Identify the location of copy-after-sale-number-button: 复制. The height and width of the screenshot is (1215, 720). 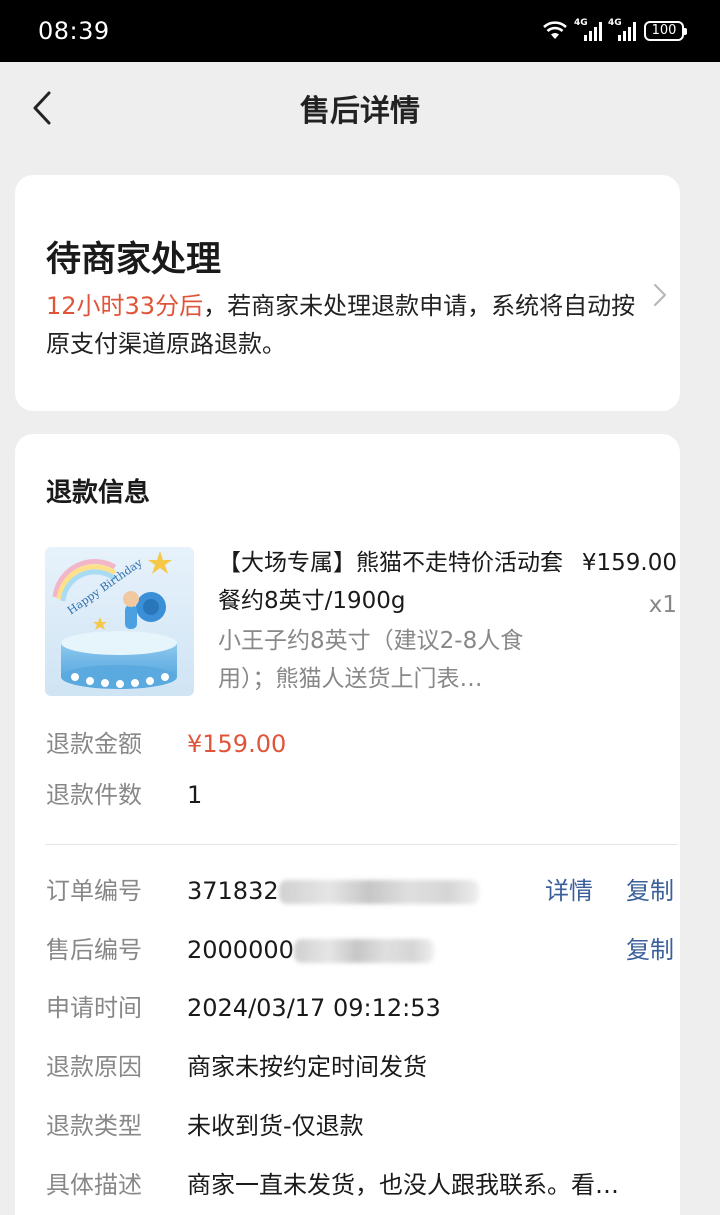
(650, 950).